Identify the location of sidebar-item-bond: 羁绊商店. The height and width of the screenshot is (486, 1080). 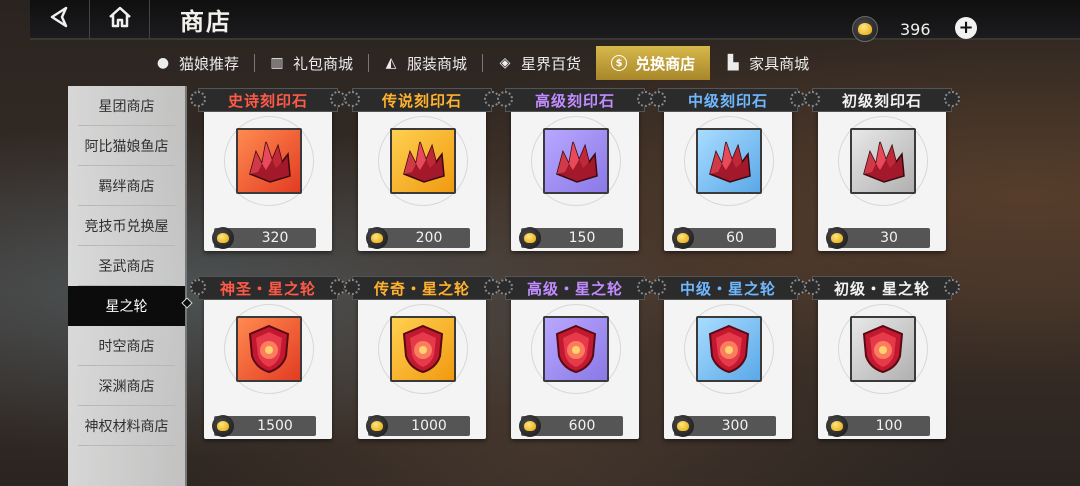
(126, 186).